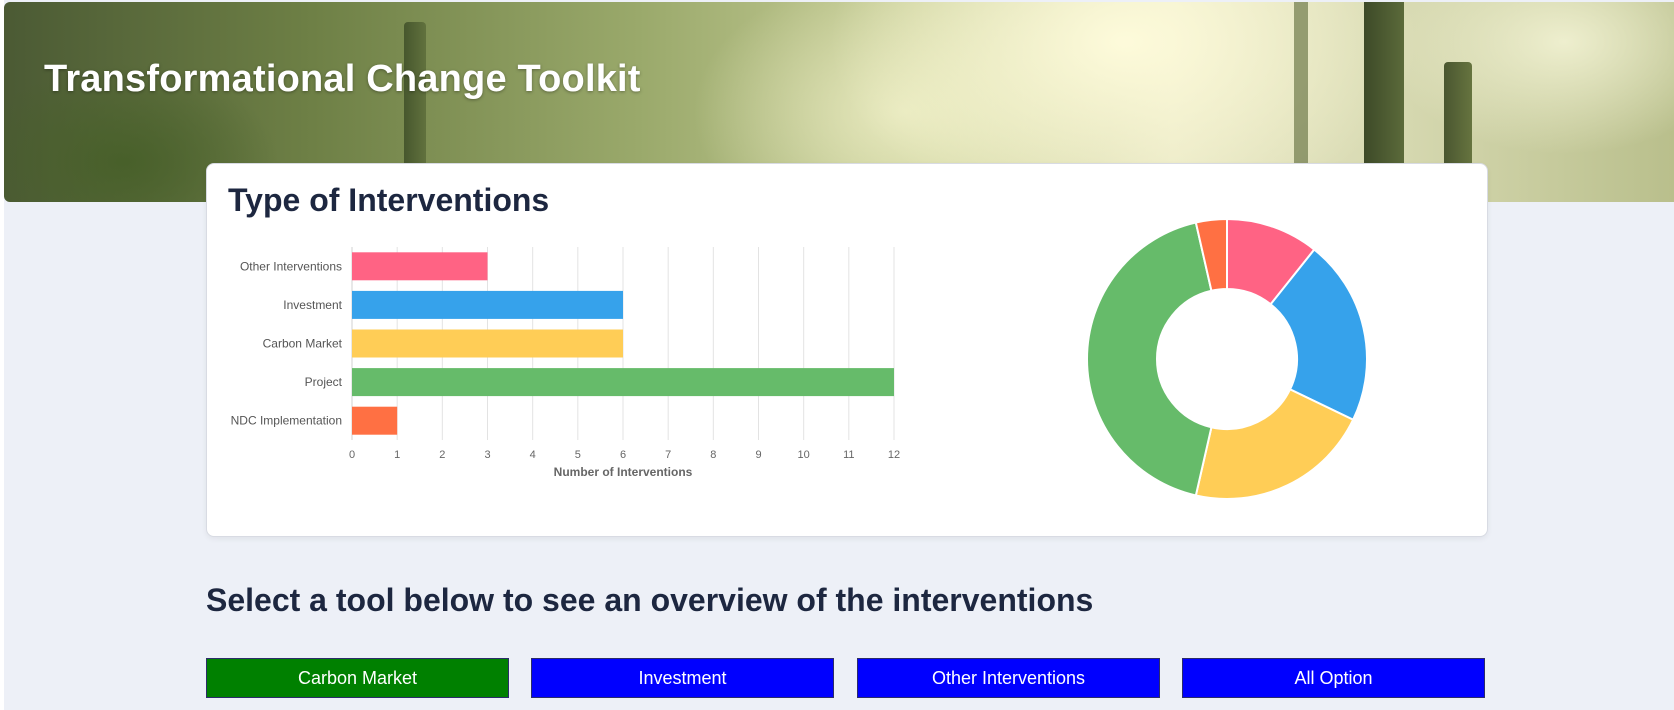  Describe the element at coordinates (1008, 678) in the screenshot. I see `tool-button-other-interventions: Other Interventions` at that location.